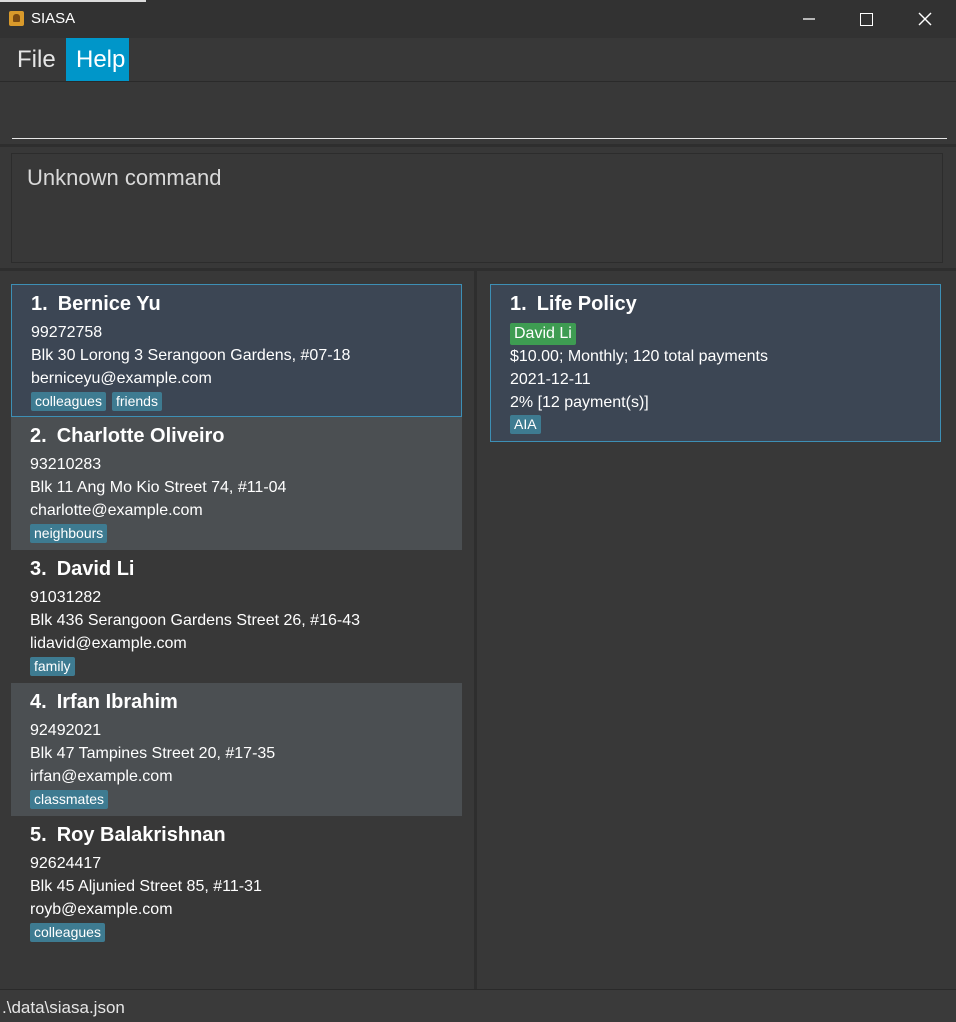  I want to click on policy-title: Life Policy, so click(586, 304).